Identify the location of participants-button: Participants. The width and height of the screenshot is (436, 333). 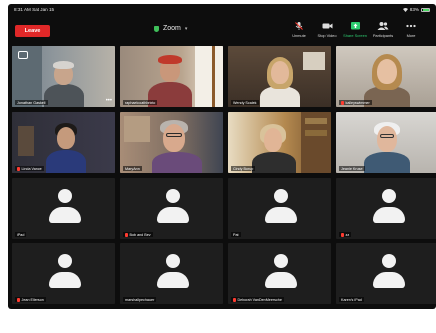
(383, 29).